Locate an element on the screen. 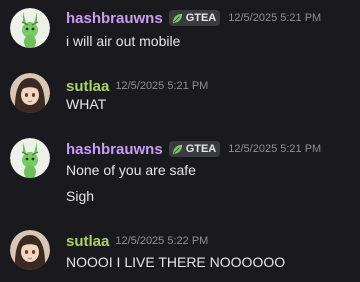 This screenshot has width=360, height=282. message-text: None of you are safe is located at coordinates (131, 170).